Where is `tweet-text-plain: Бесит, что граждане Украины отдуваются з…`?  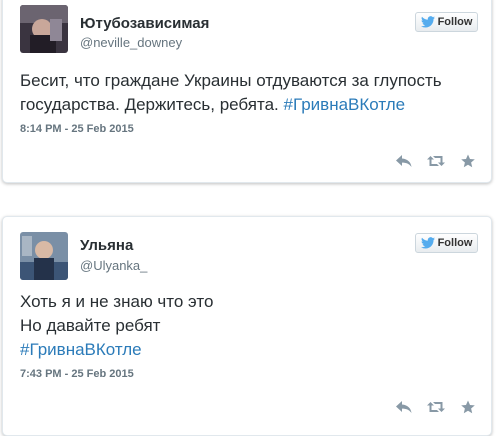 tweet-text-plain: Бесит, что граждане Украины отдуваются з… is located at coordinates (231, 80).